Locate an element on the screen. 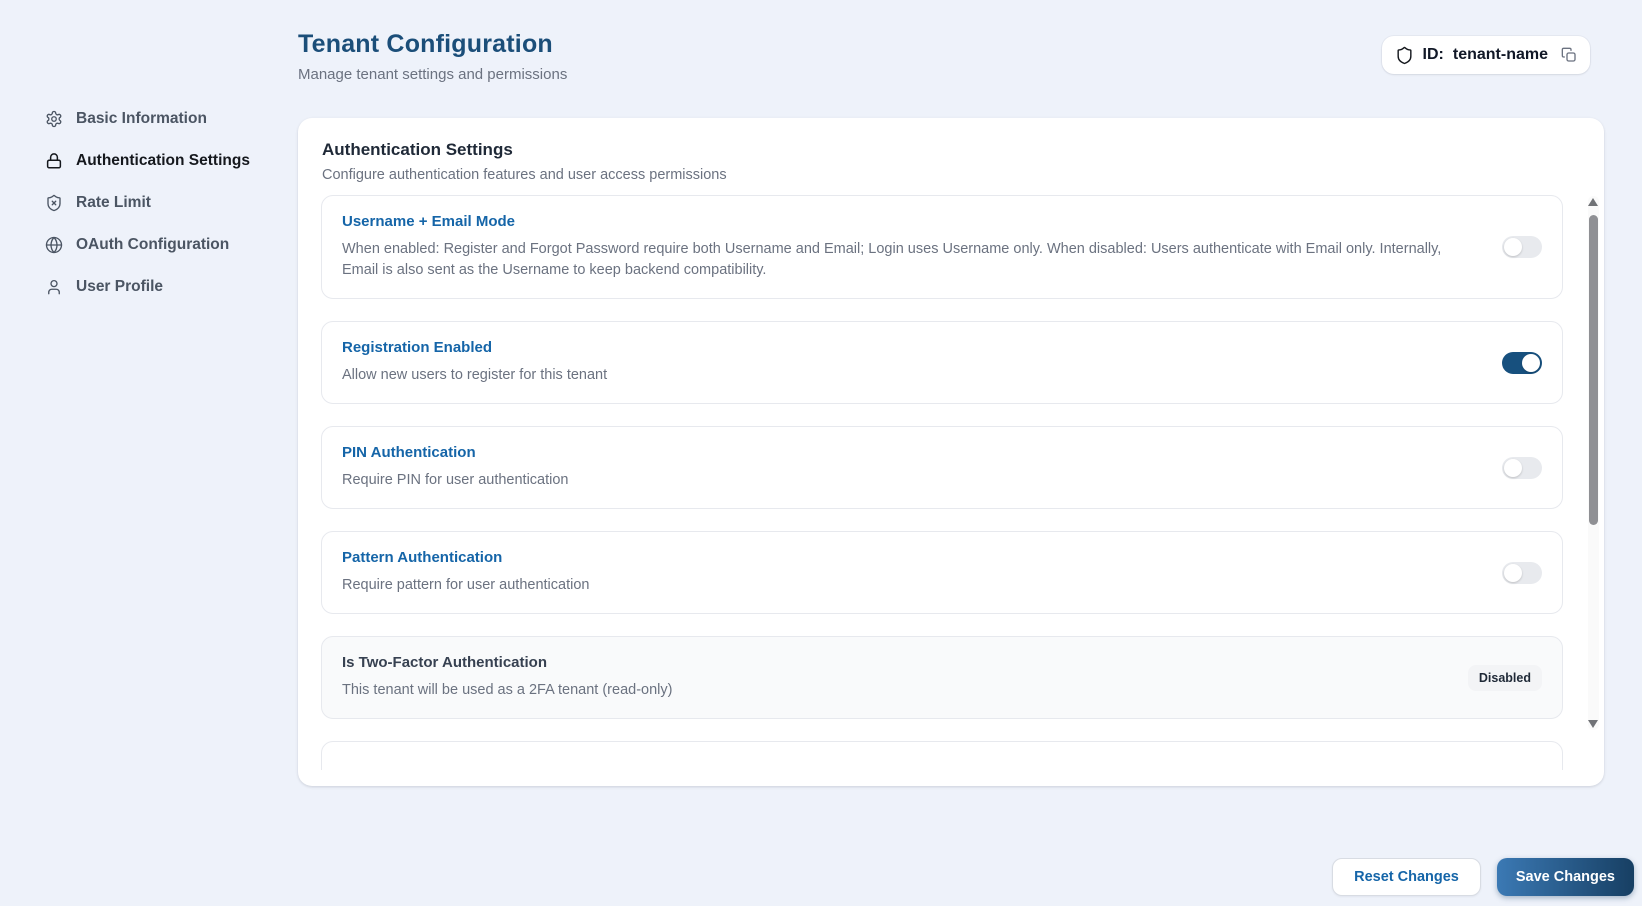 The height and width of the screenshot is (906, 1642). sidebar-item-authentication-settings: Authentication Settings is located at coordinates (167, 161).